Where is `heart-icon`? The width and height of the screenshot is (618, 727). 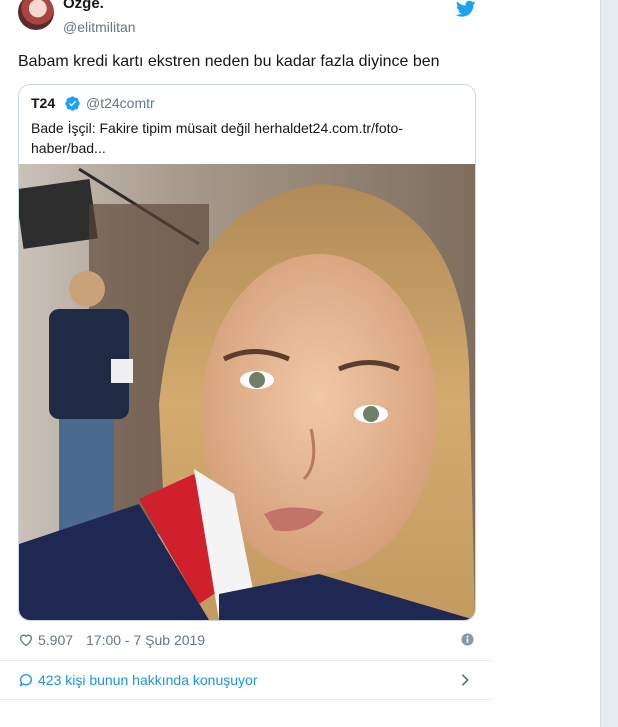 heart-icon is located at coordinates (26, 639).